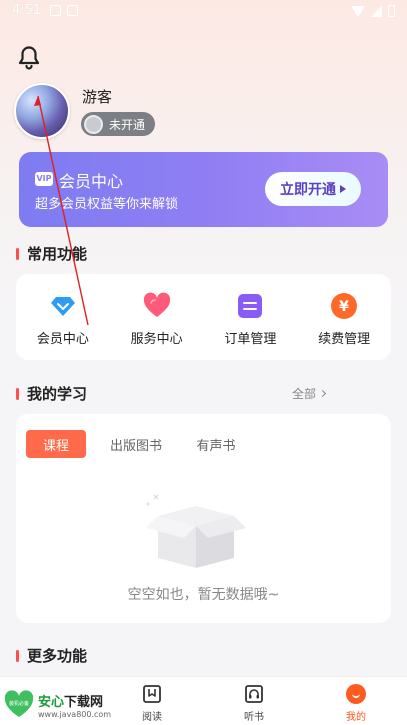 The image size is (407, 725). I want to click on nav-listen: 听书, so click(254, 703).